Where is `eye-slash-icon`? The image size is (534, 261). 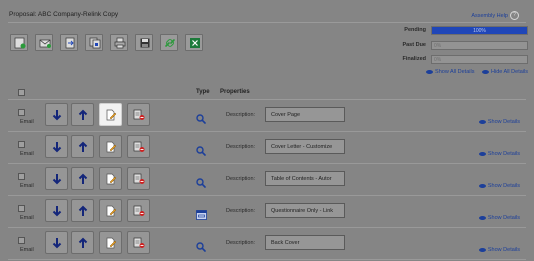 eye-slash-icon is located at coordinates (485, 71).